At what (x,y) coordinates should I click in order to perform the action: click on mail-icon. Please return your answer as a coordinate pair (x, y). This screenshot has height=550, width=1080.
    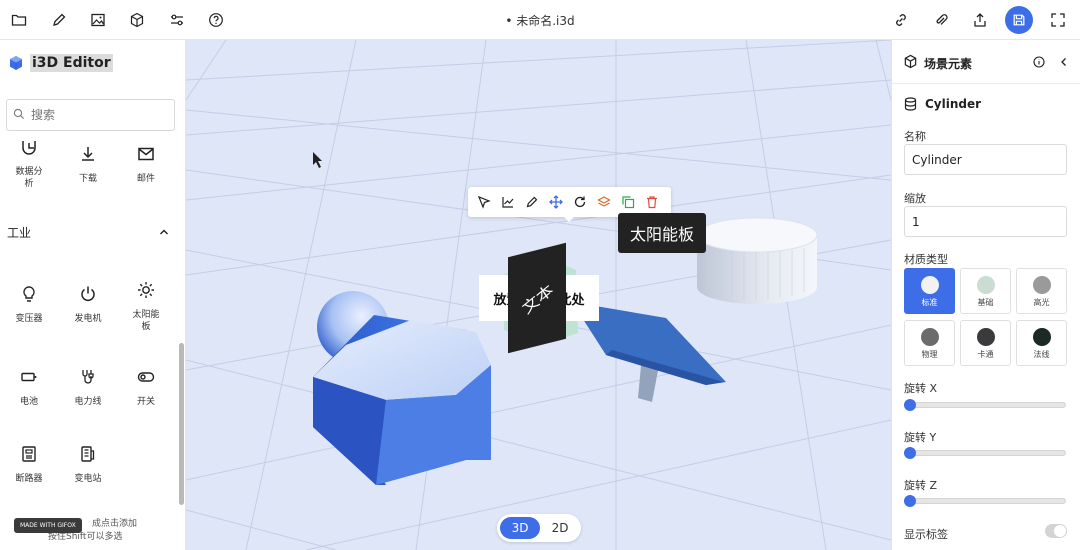
    Looking at the image, I should click on (146, 154).